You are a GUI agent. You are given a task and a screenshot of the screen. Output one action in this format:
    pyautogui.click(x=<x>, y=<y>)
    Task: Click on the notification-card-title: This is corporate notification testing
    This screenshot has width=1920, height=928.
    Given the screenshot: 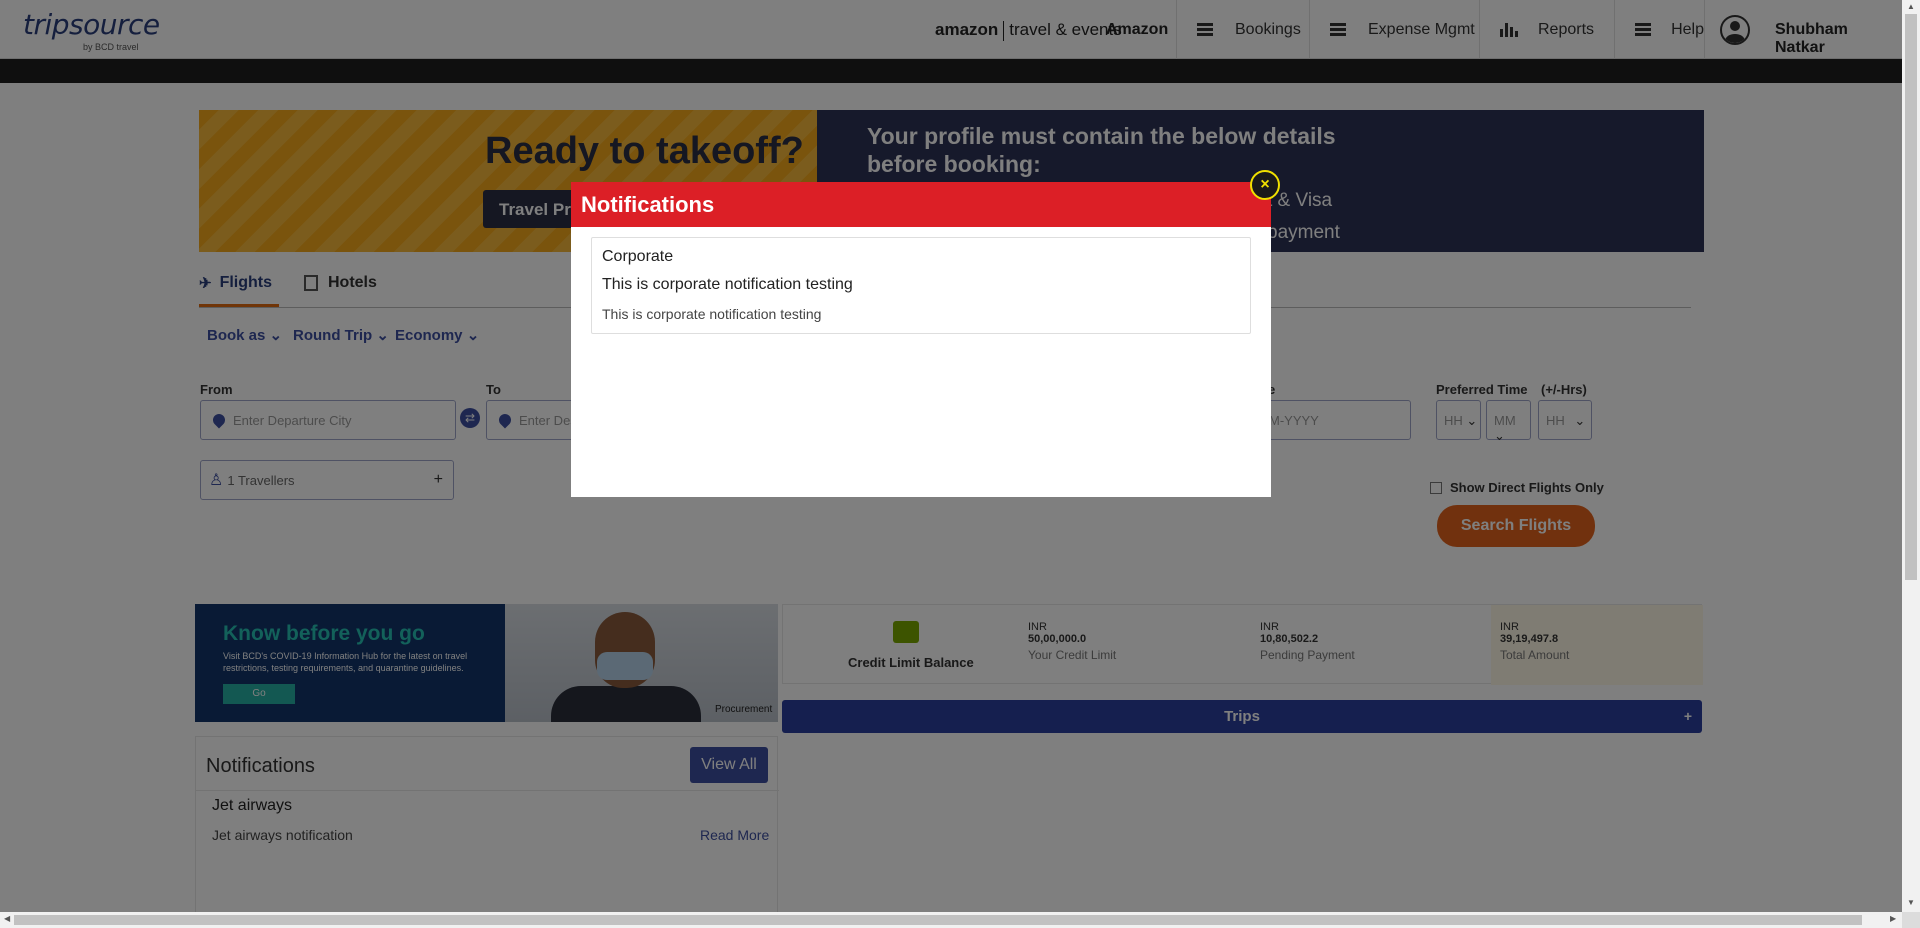 What is the action you would take?
    pyautogui.click(x=727, y=284)
    